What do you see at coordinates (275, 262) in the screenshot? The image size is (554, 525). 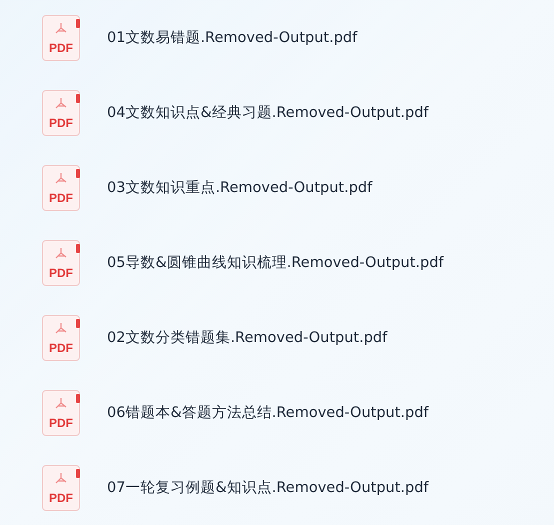 I see `file-name: 05导数&圆锥曲线知识梳理.Removed-Output.pdf` at bounding box center [275, 262].